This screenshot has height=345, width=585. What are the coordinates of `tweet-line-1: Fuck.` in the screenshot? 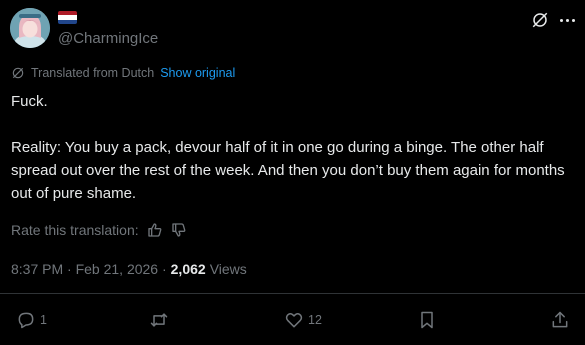 It's located at (29, 101).